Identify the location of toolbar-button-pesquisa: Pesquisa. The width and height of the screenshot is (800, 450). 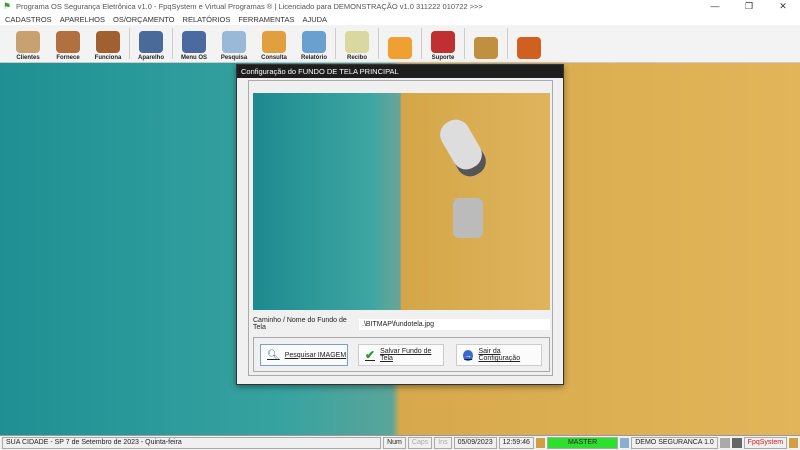
(234, 44).